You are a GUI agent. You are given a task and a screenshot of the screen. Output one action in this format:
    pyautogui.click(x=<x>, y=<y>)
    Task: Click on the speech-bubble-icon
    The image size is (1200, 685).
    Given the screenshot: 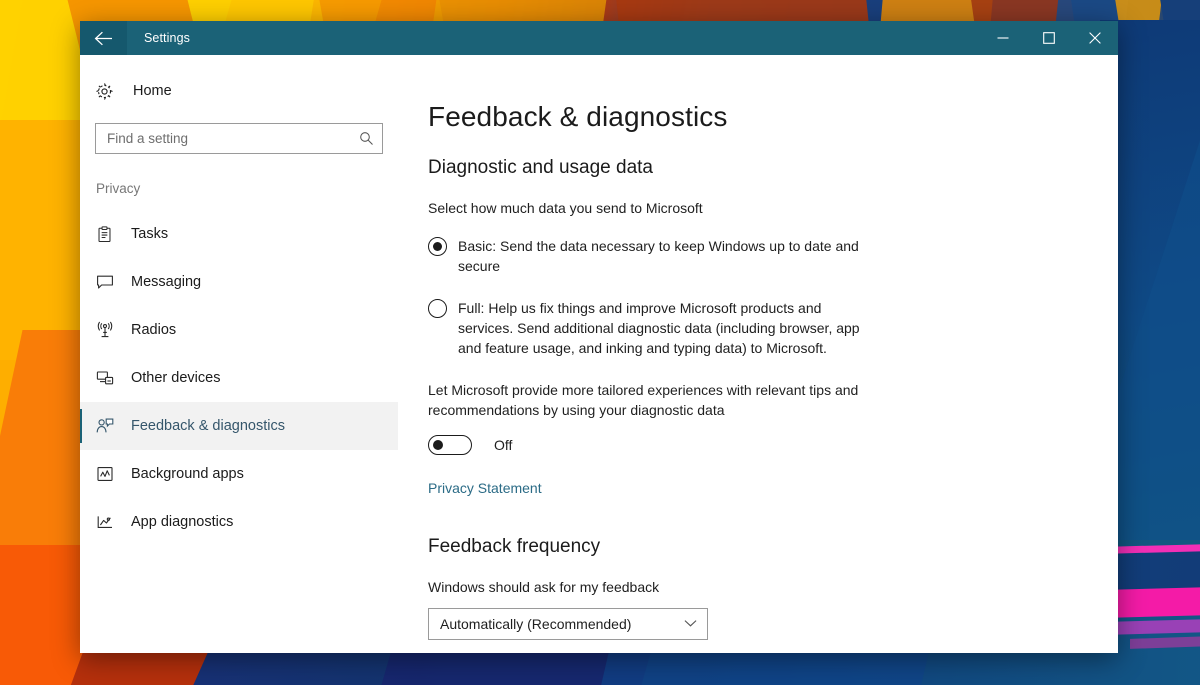 What is the action you would take?
    pyautogui.click(x=110, y=282)
    